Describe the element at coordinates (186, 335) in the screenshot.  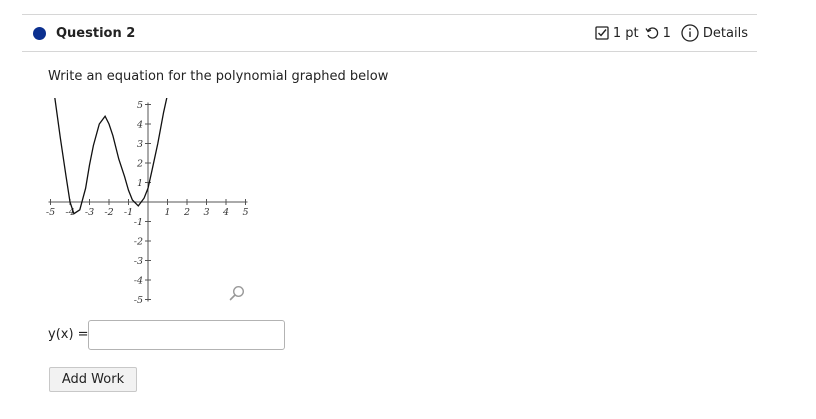
I see `answer-input` at that location.